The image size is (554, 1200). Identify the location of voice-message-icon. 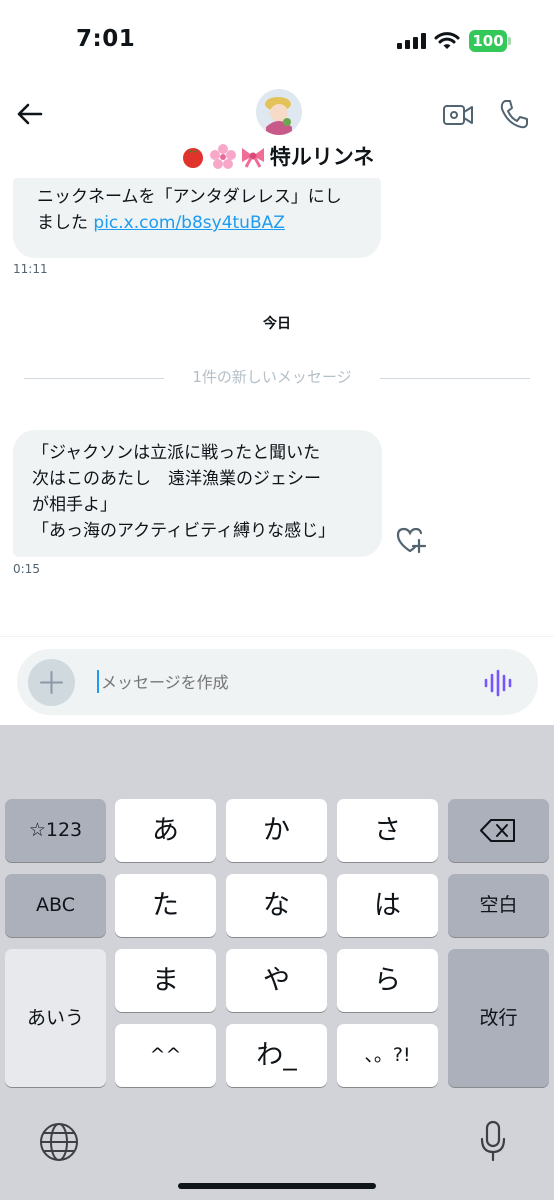
(498, 683).